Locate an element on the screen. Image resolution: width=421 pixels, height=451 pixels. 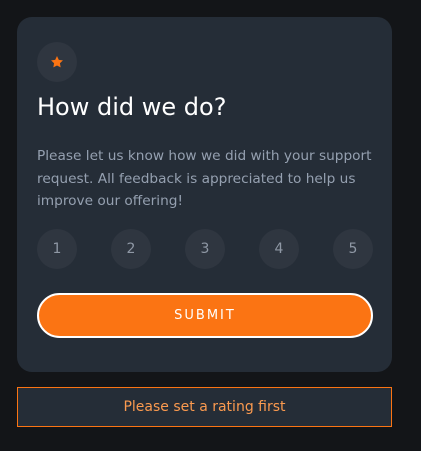
rating-2-button: 2 is located at coordinates (131, 249).